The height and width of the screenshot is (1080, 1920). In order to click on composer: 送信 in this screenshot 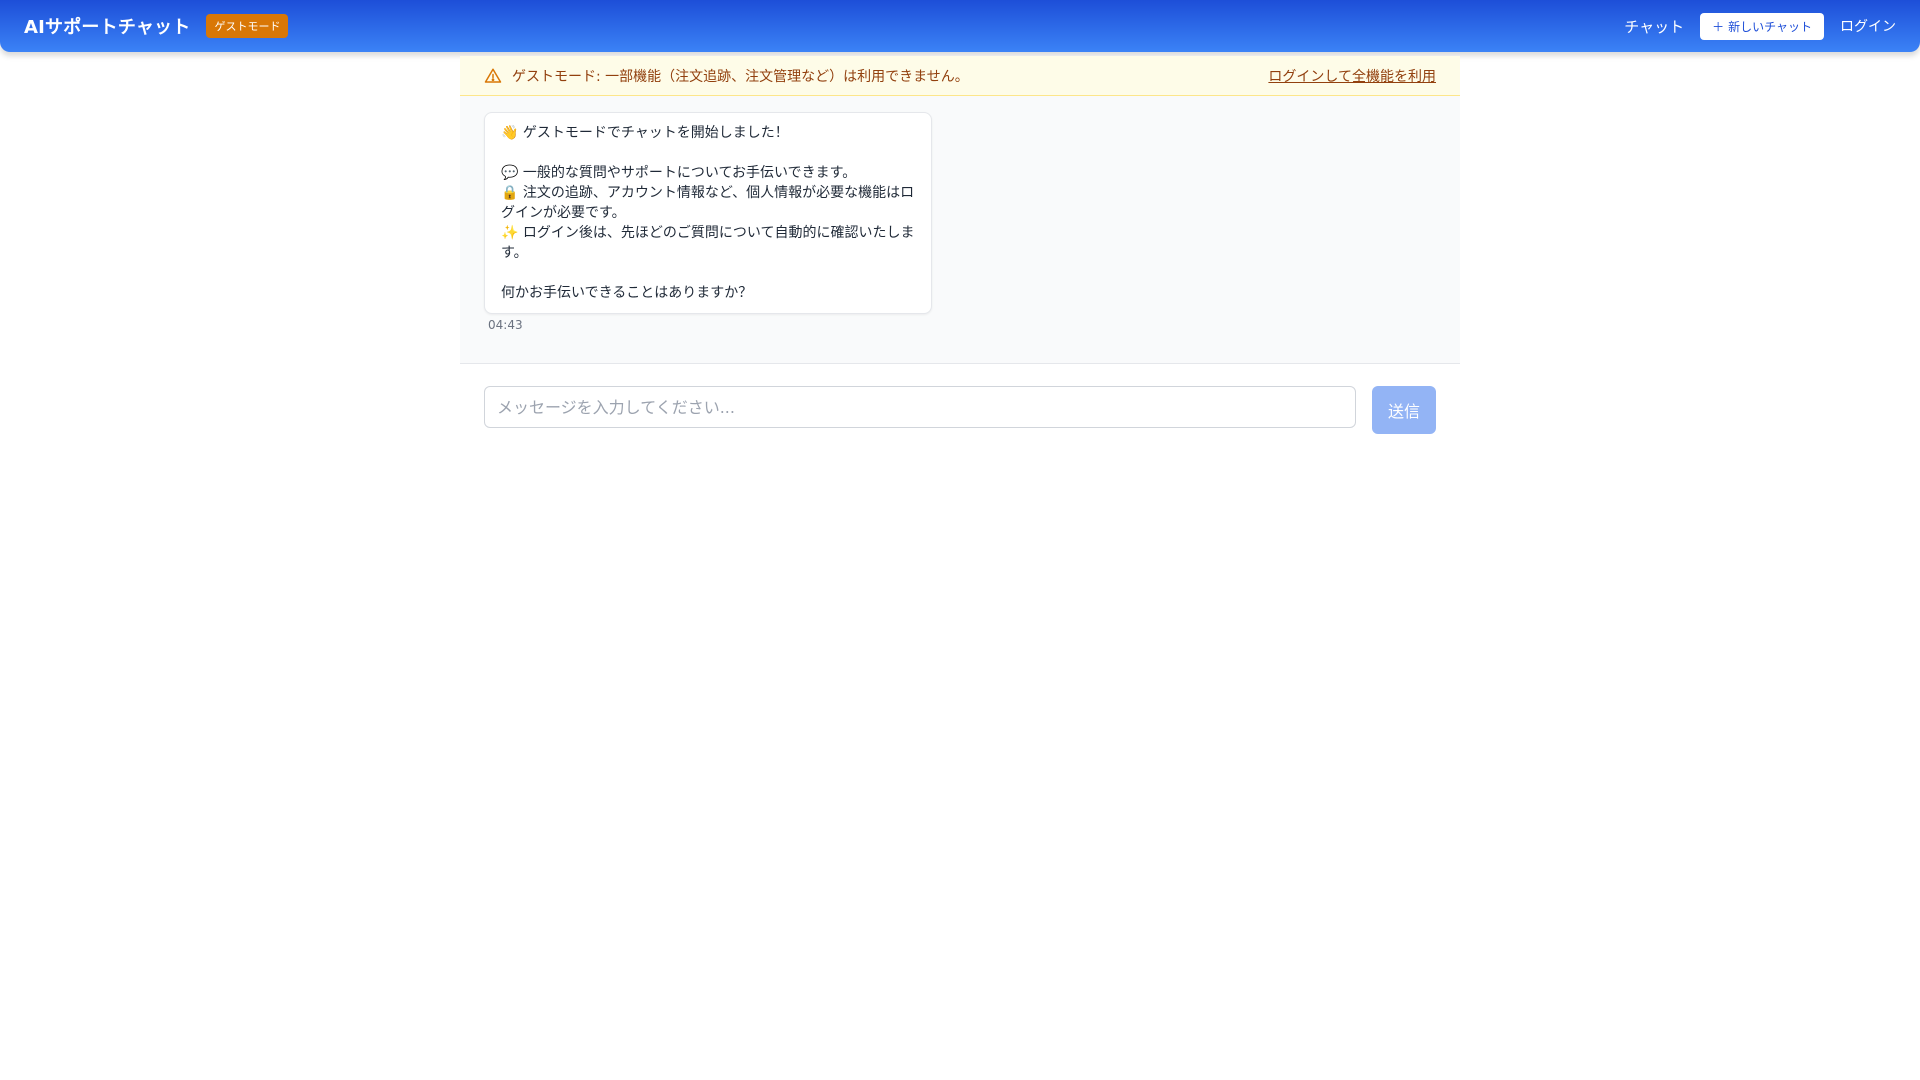, I will do `click(960, 399)`.